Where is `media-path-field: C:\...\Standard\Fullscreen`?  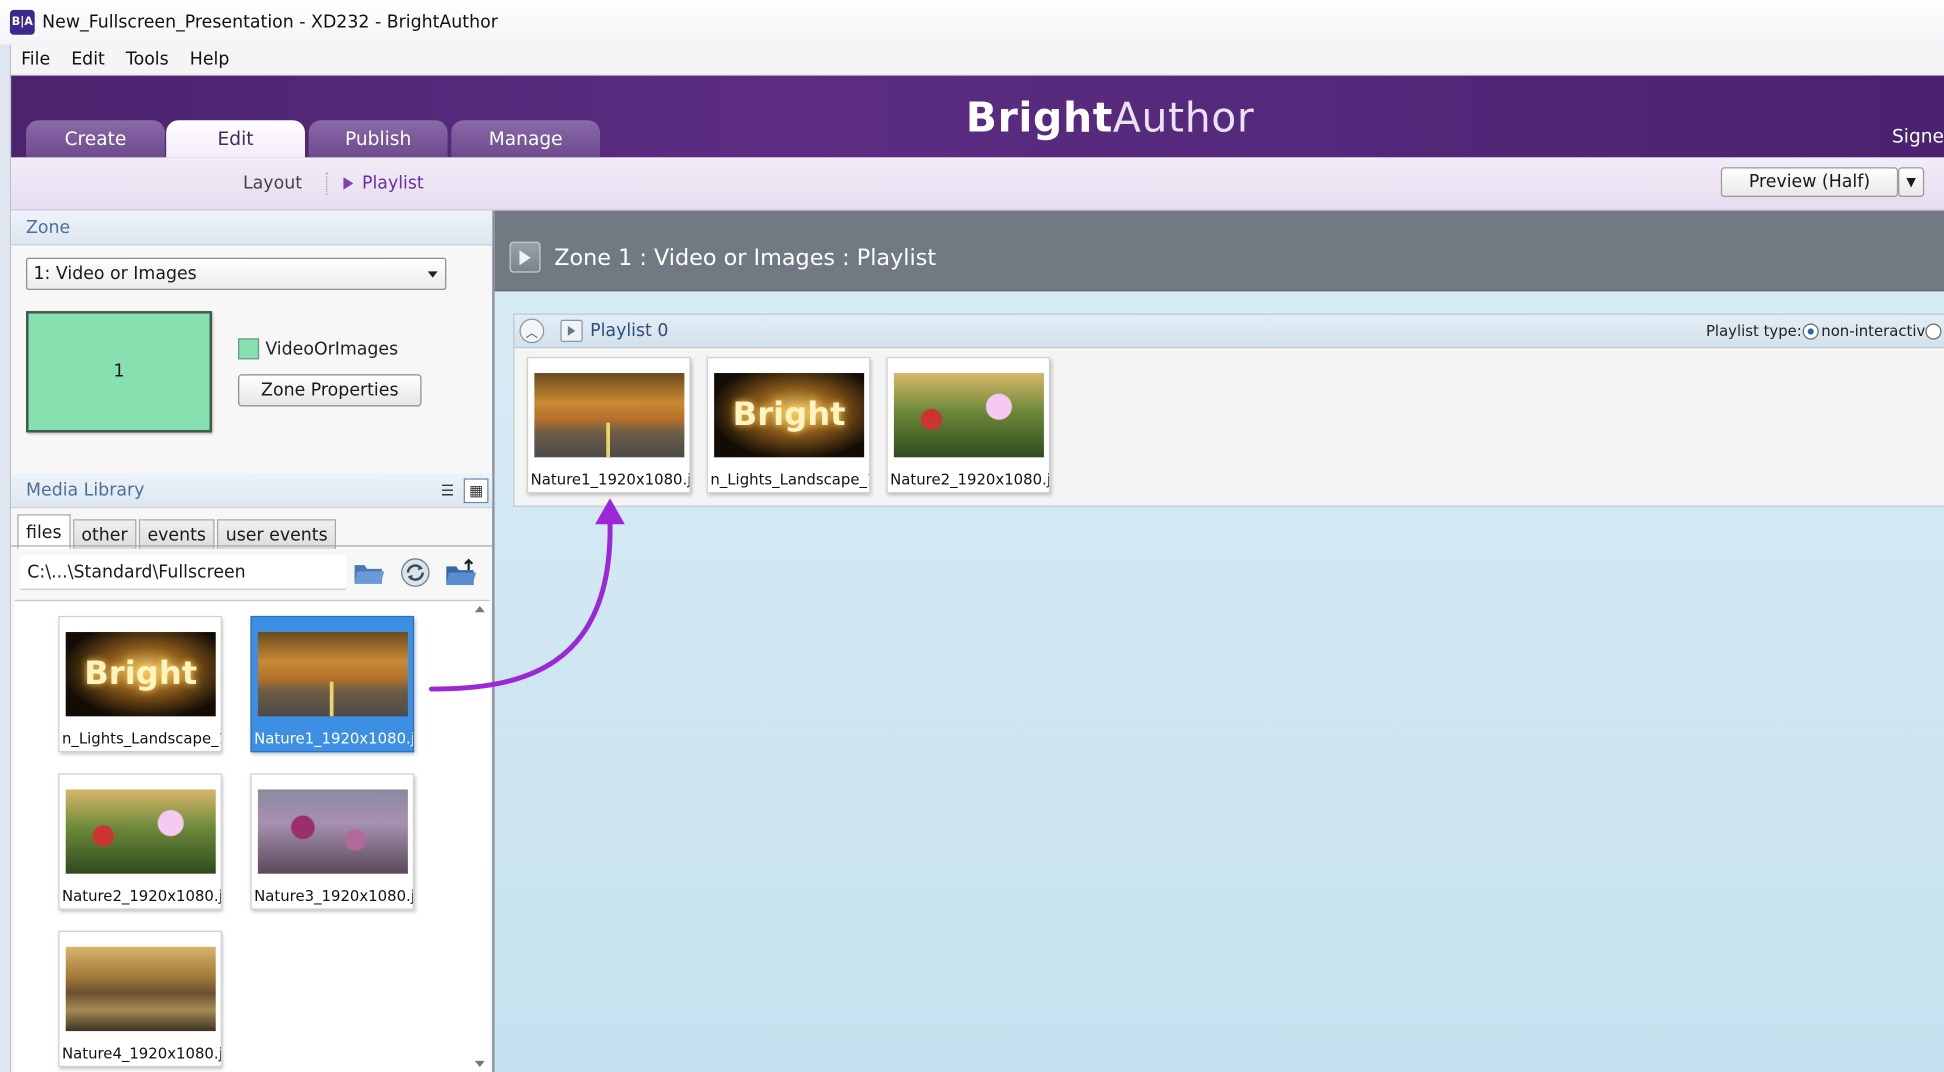
media-path-field: C:\...\Standard\Fullscreen is located at coordinates (182, 572).